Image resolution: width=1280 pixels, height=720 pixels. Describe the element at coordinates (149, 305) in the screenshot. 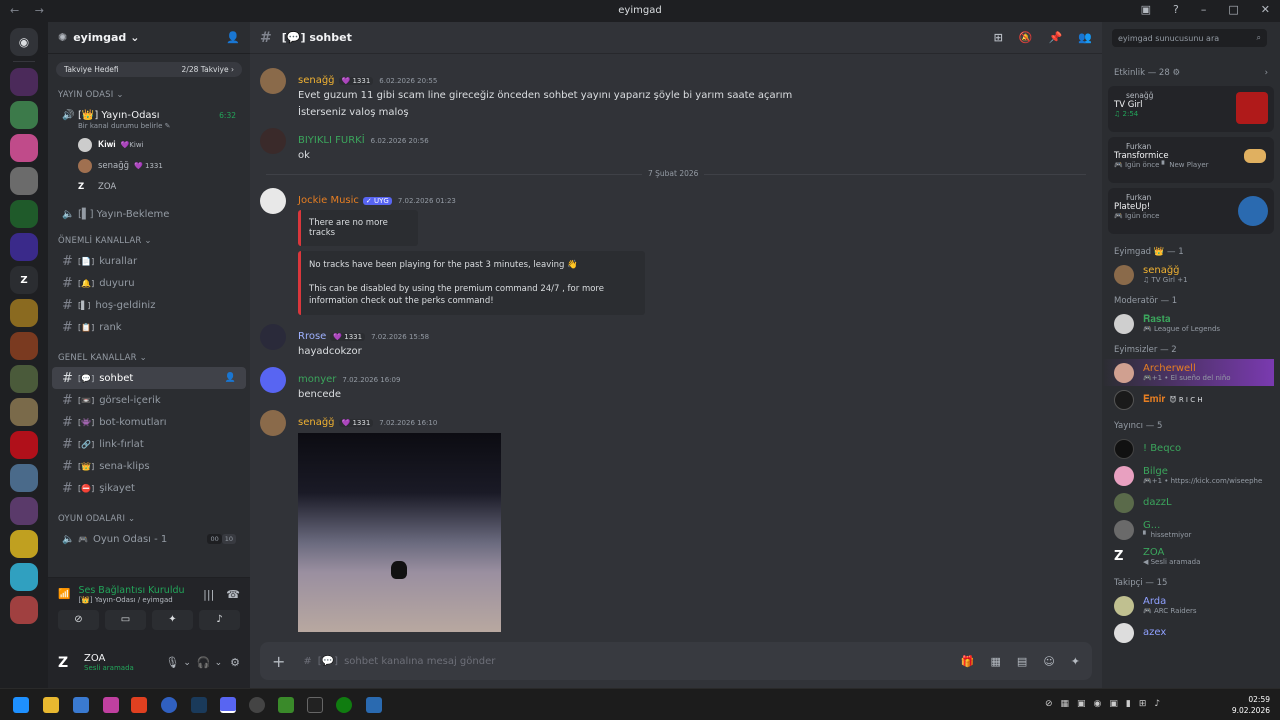

I see `channel-hos-geldiniz: # [▌] hoş-geldiniz` at that location.